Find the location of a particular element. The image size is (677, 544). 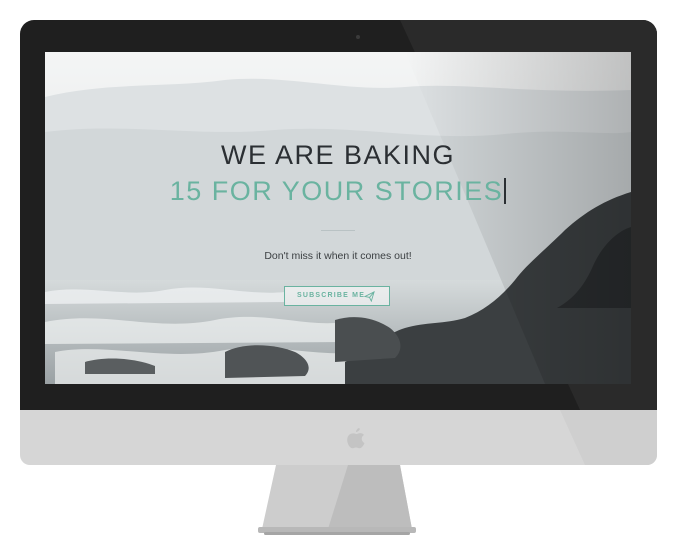

headline-line-2: 15 FOR YOUR STORIES is located at coordinates (338, 191).